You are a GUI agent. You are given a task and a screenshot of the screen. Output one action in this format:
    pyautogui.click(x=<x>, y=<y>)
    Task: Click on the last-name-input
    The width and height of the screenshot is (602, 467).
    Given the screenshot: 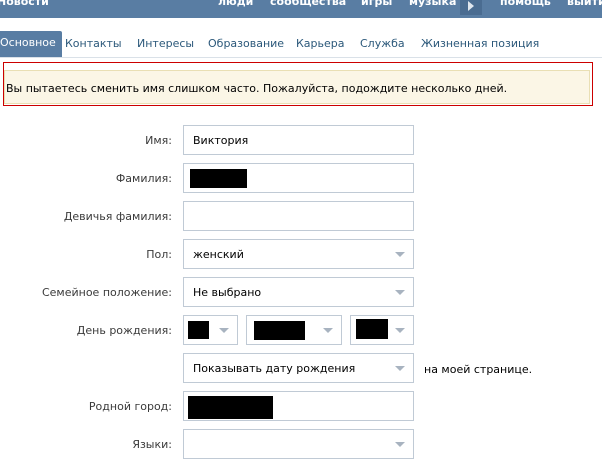 What is the action you would take?
    pyautogui.click(x=298, y=178)
    